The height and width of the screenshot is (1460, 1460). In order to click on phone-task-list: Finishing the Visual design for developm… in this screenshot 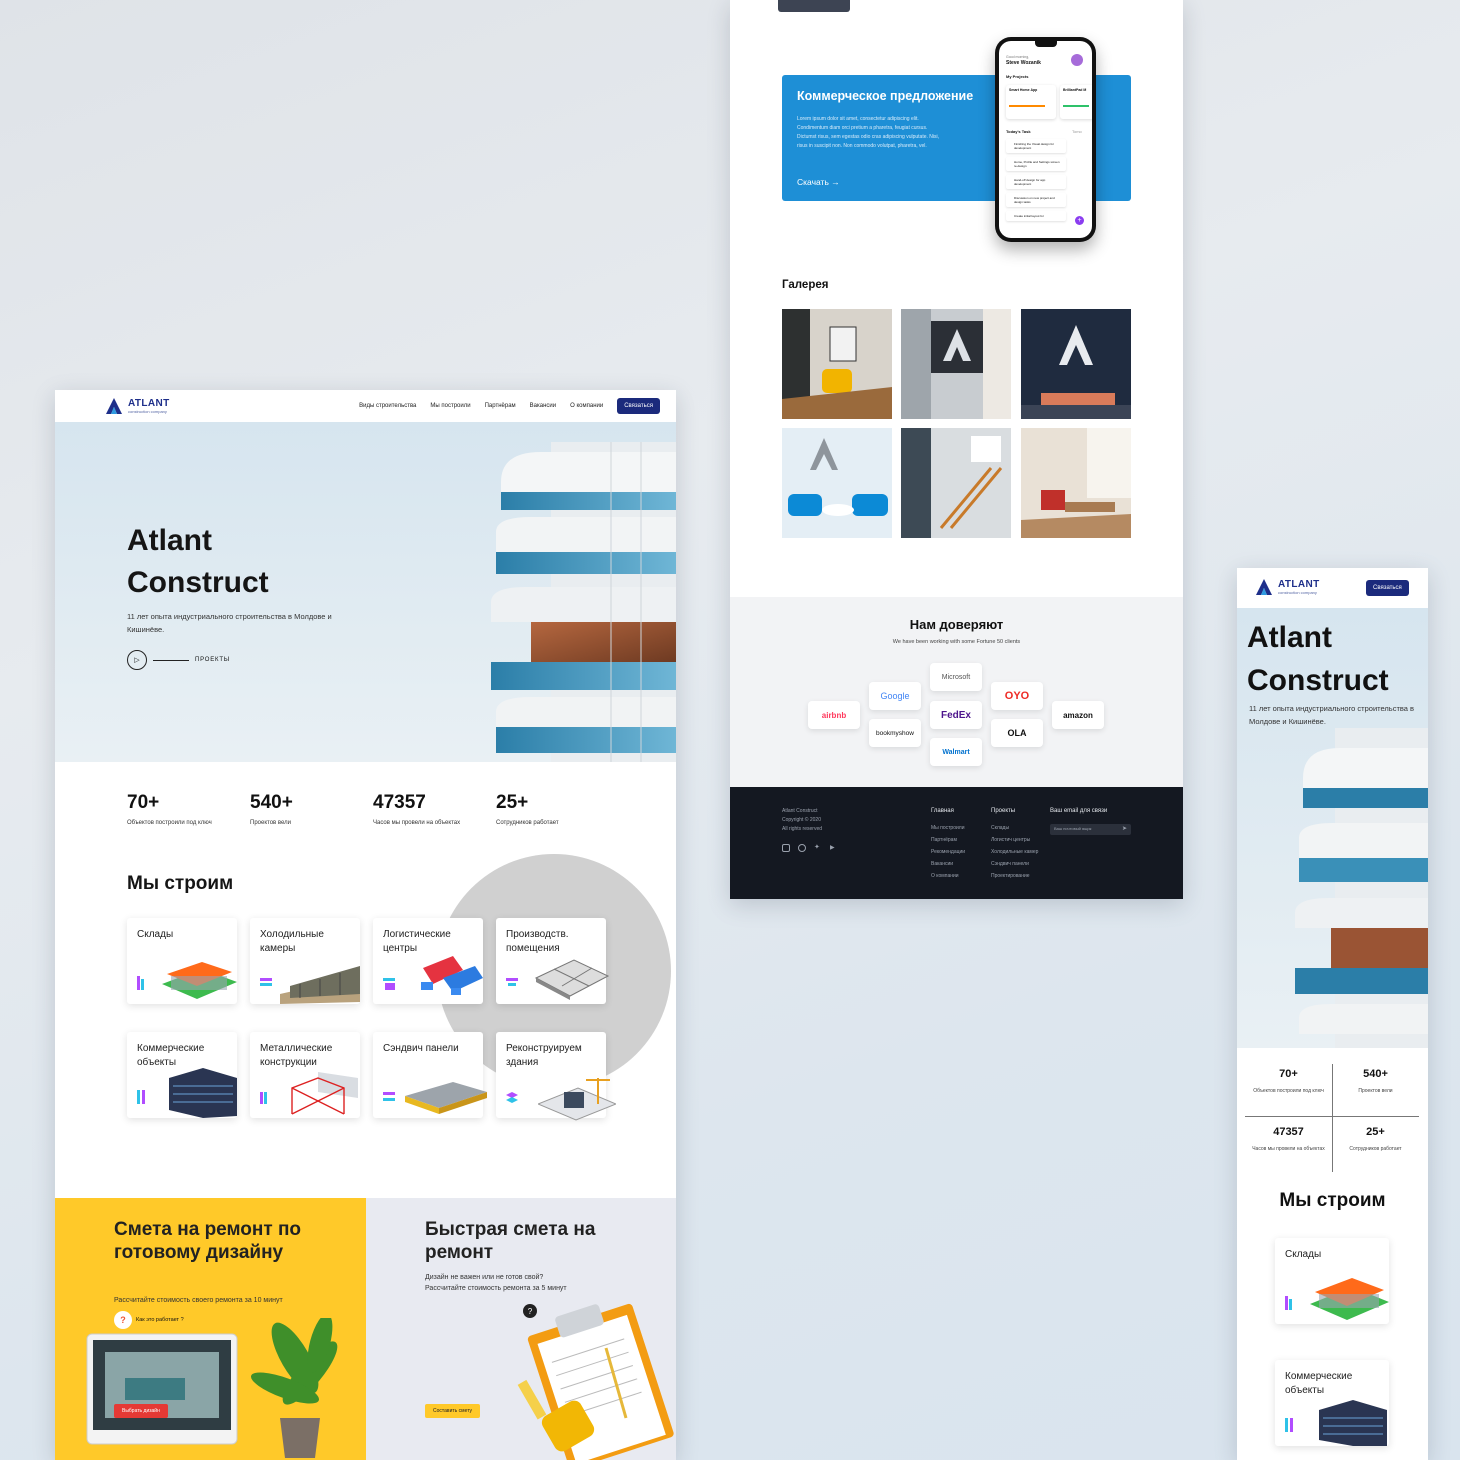, I will do `click(1036, 180)`.